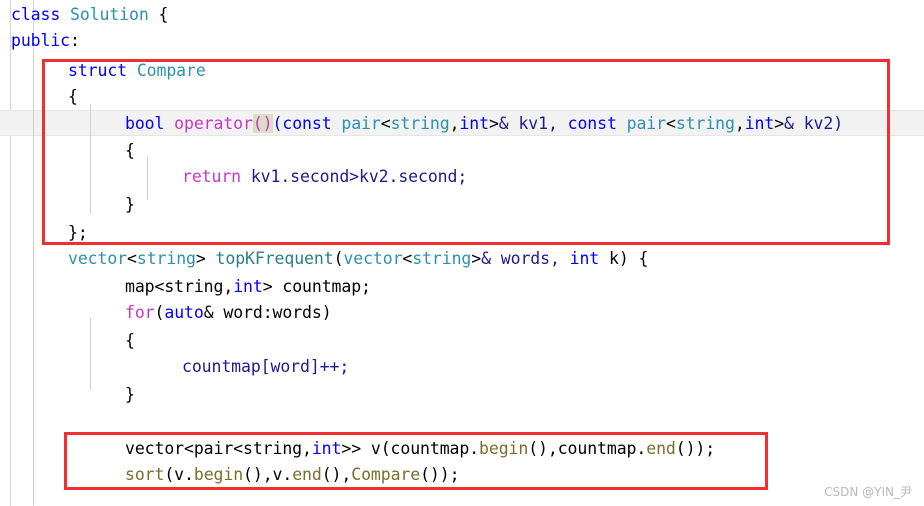 This screenshot has width=924, height=506. Describe the element at coordinates (462, 313) in the screenshot. I see `code-line: for(auto& word:words)` at that location.